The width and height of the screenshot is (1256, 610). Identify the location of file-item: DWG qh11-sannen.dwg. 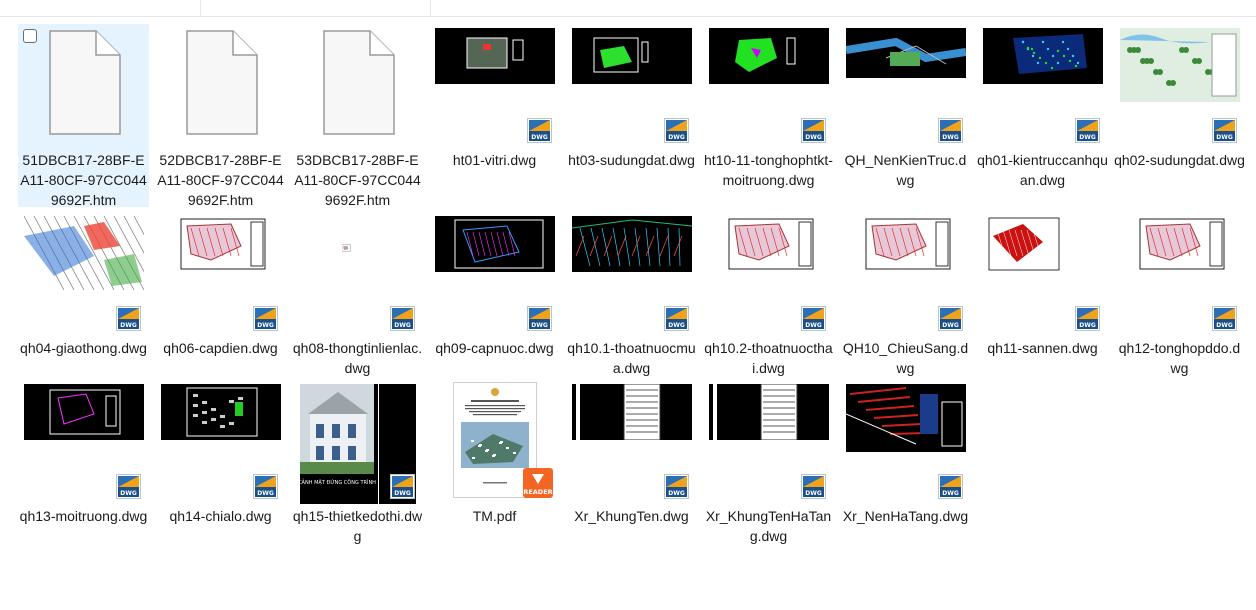
(1042, 303).